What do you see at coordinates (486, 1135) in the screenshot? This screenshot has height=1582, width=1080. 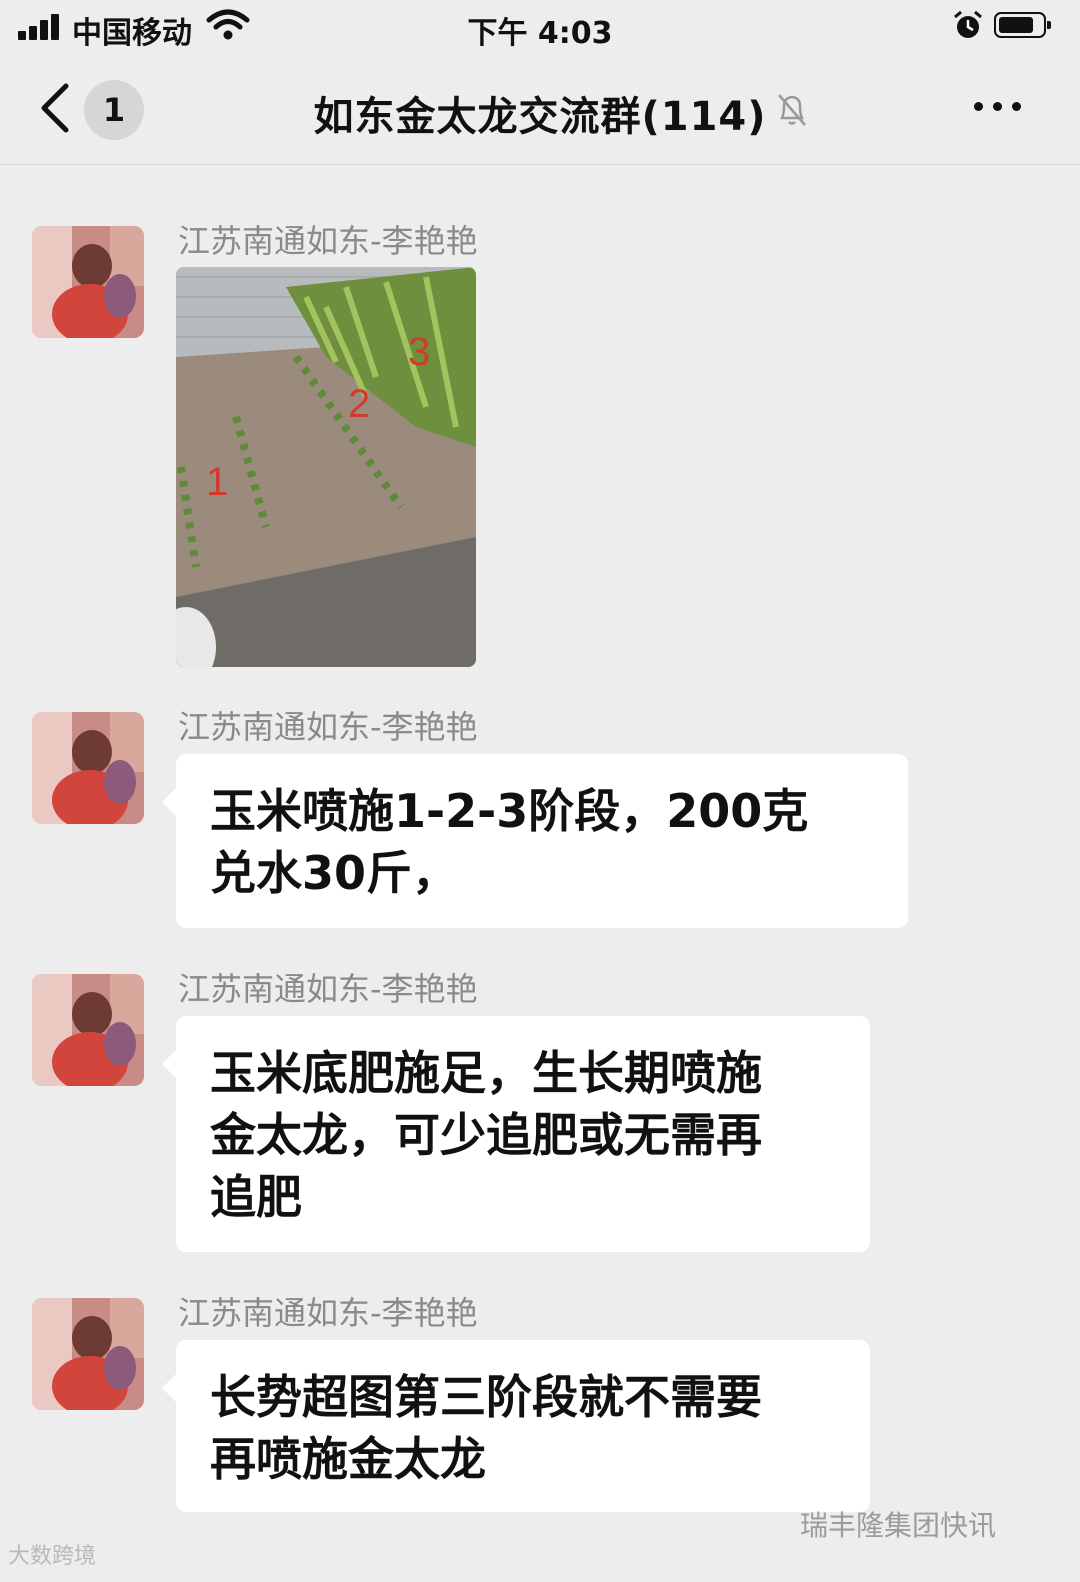 I see `message-line: 金太龙，可少追肥或无需再` at bounding box center [486, 1135].